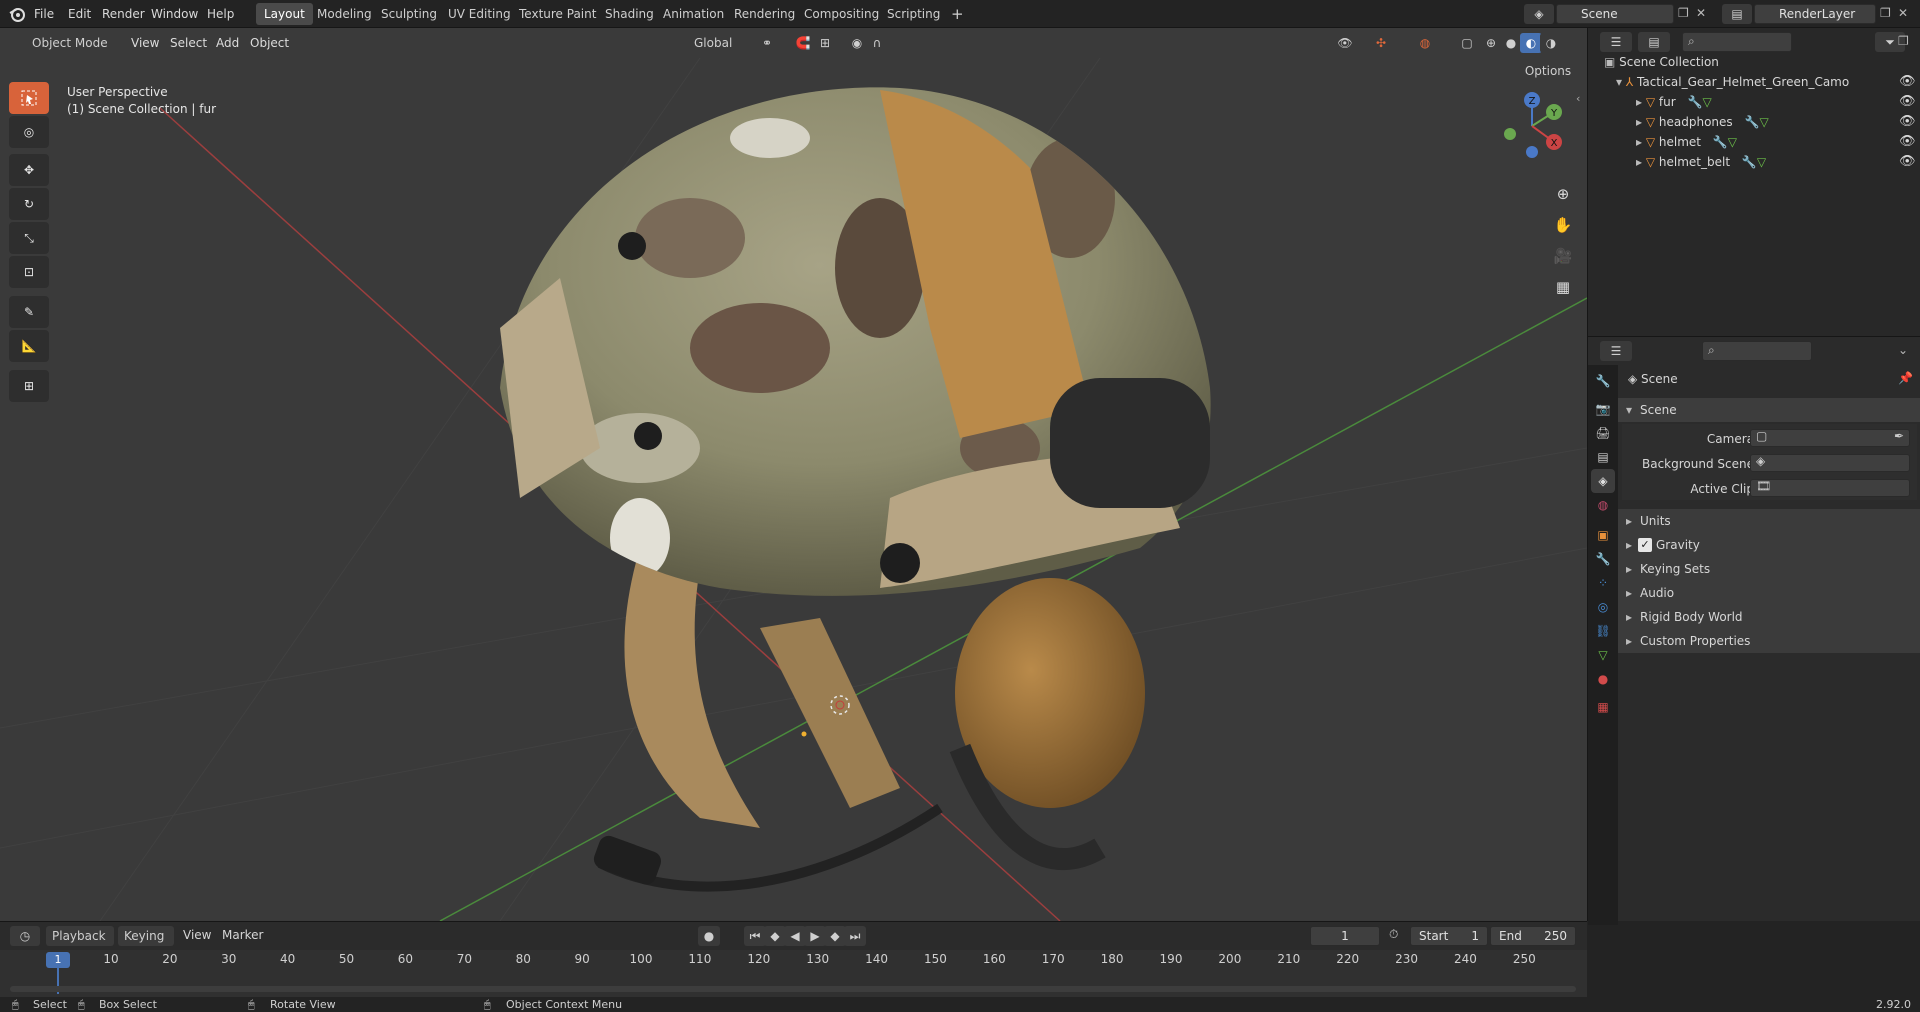  Describe the element at coordinates (269, 43) in the screenshot. I see `viewport-menu-object: Object` at that location.